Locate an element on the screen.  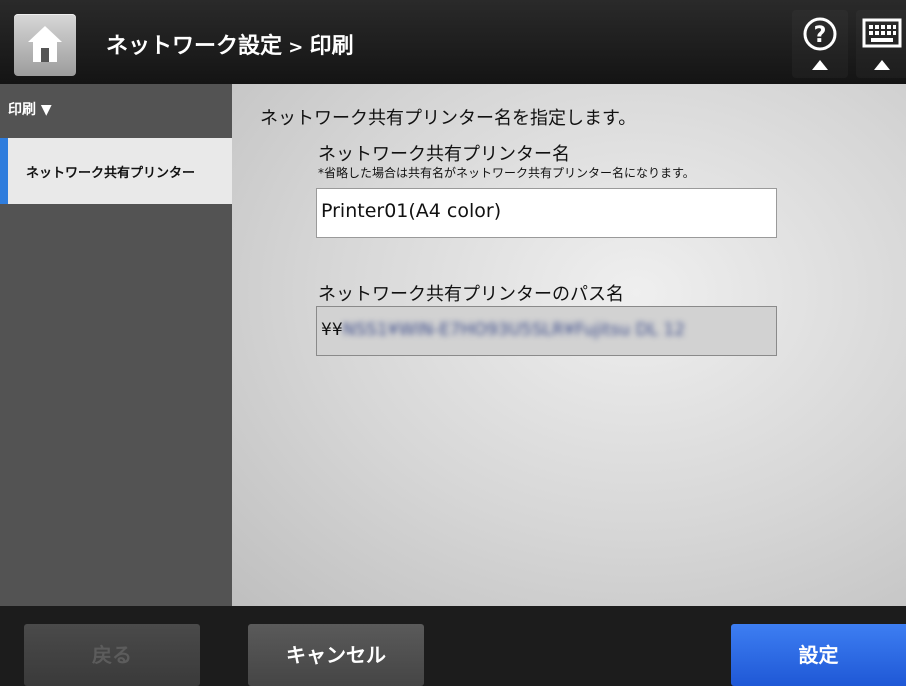
printer-name-input: Printer01(A4 color) is located at coordinates (546, 213).